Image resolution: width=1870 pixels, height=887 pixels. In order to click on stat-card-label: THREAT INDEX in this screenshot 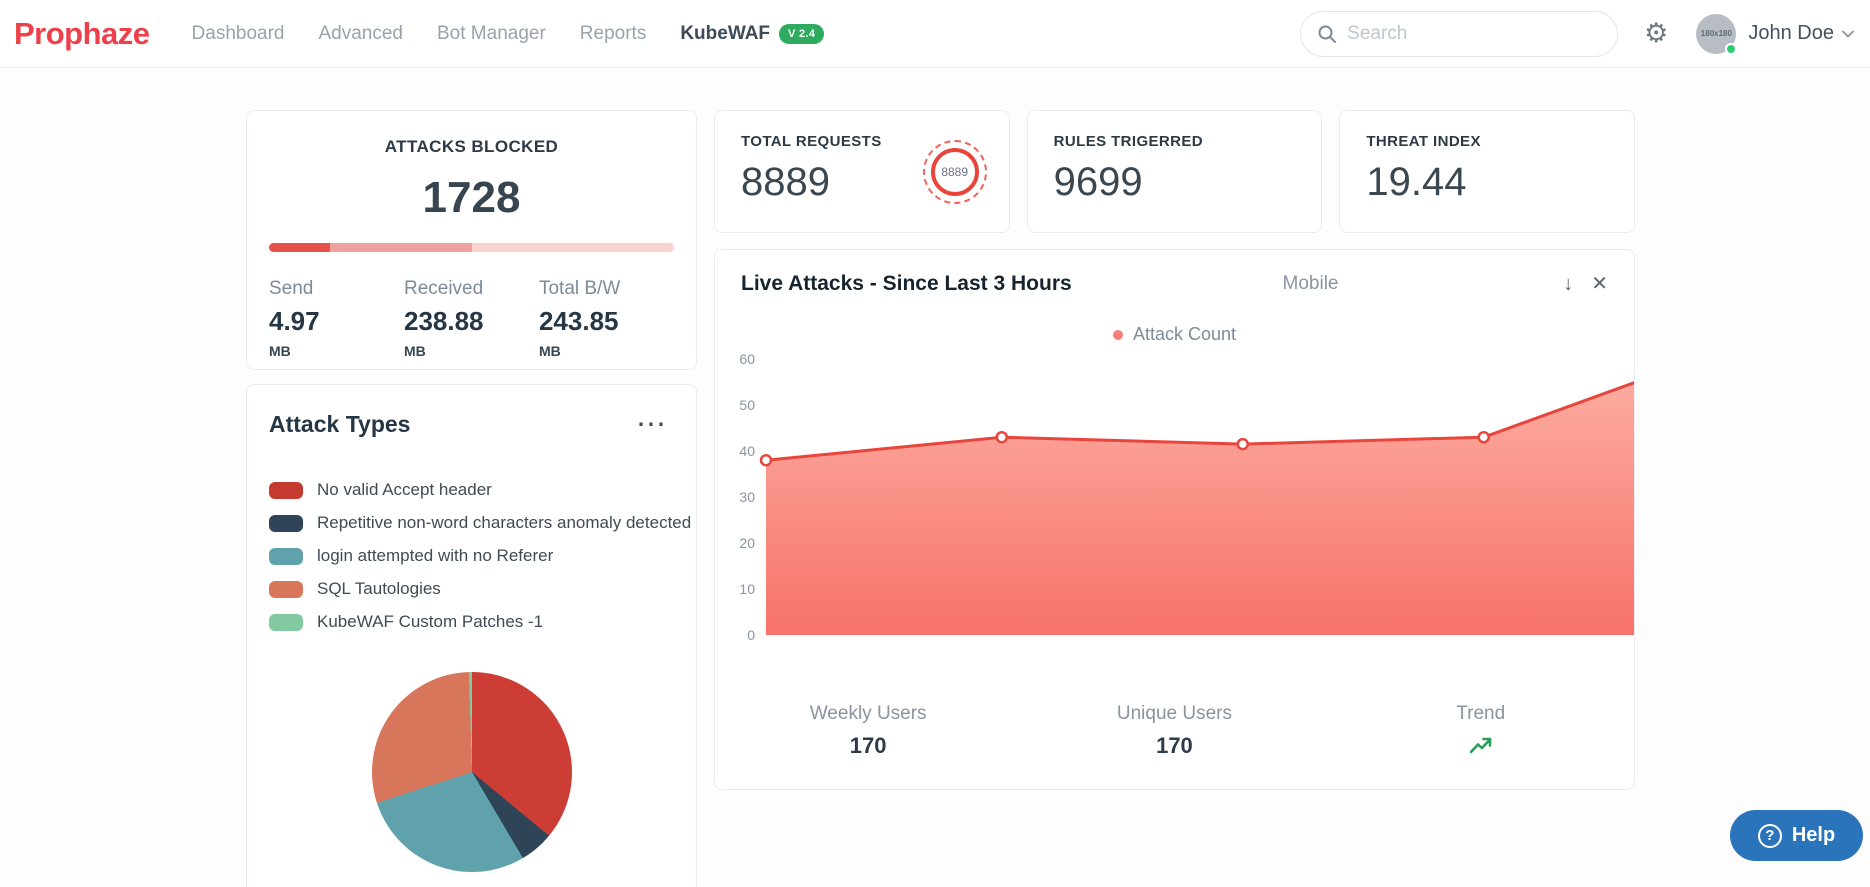, I will do `click(1423, 141)`.